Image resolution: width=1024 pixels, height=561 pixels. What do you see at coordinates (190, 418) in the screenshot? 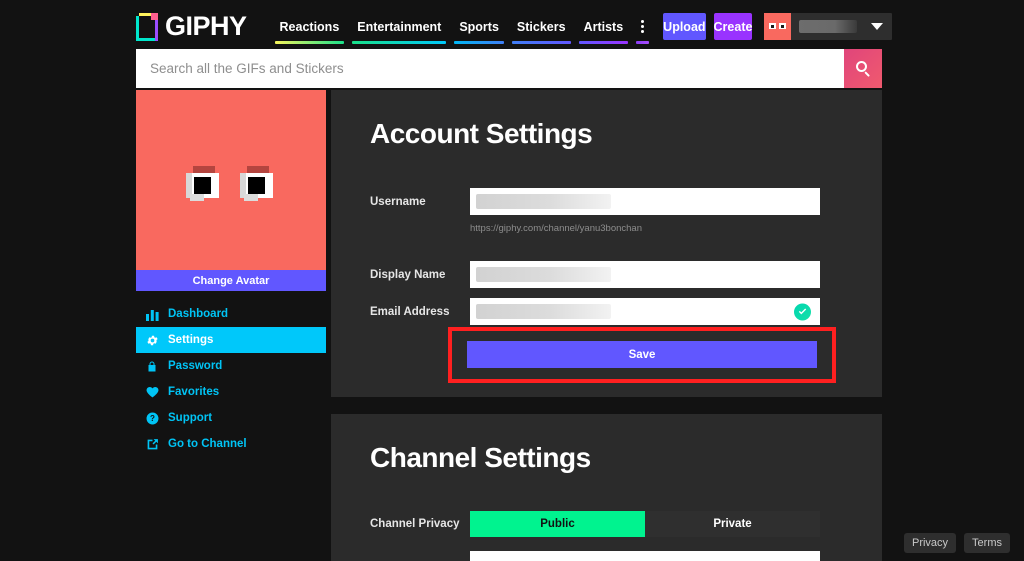
I see `sidebar-item-label: Support` at bounding box center [190, 418].